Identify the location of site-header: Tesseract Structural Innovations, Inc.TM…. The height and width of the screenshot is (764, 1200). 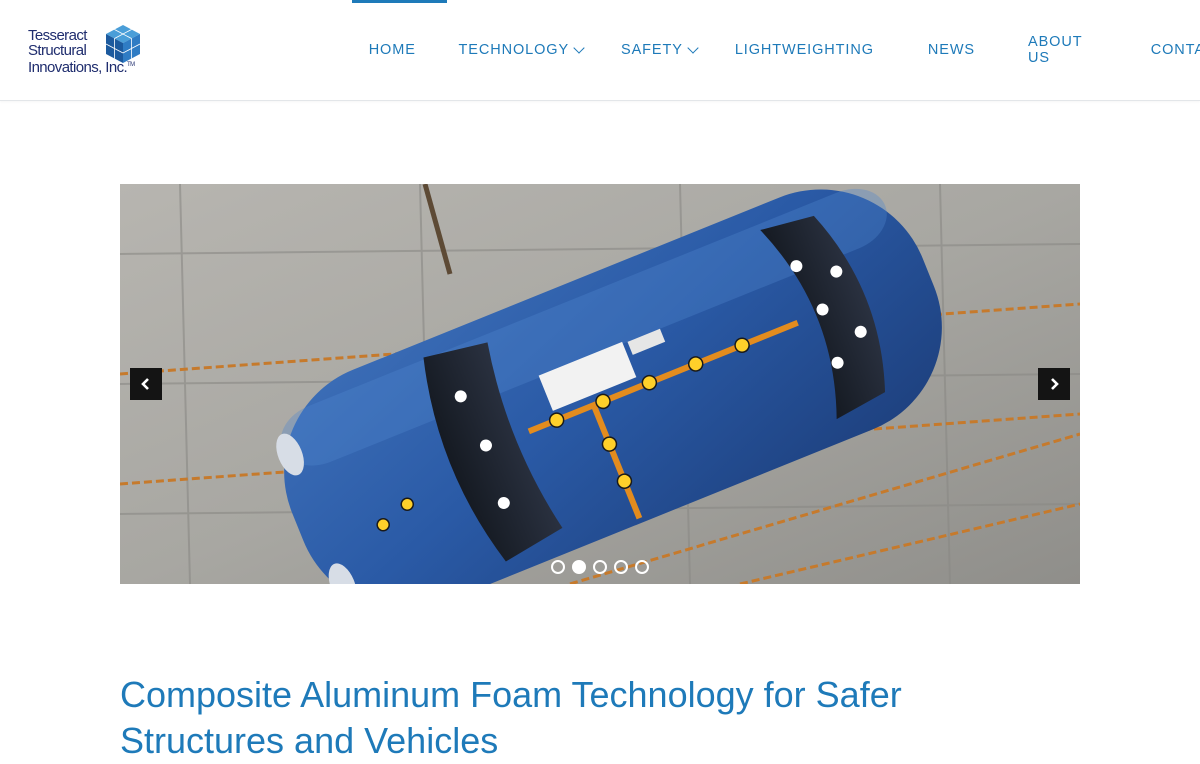
(600, 50).